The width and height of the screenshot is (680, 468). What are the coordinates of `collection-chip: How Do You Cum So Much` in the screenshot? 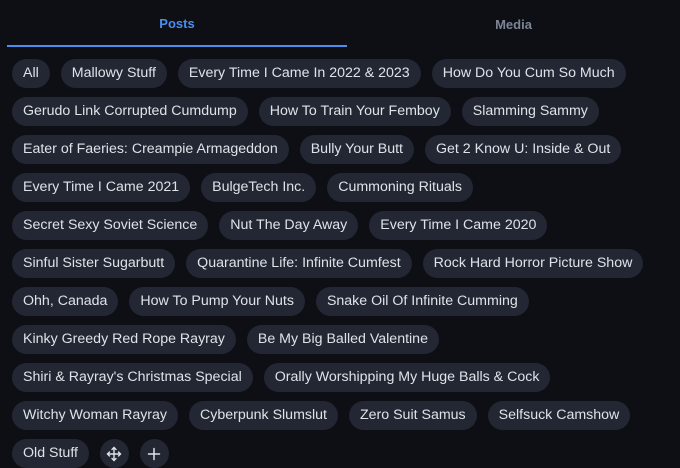 It's located at (528, 73).